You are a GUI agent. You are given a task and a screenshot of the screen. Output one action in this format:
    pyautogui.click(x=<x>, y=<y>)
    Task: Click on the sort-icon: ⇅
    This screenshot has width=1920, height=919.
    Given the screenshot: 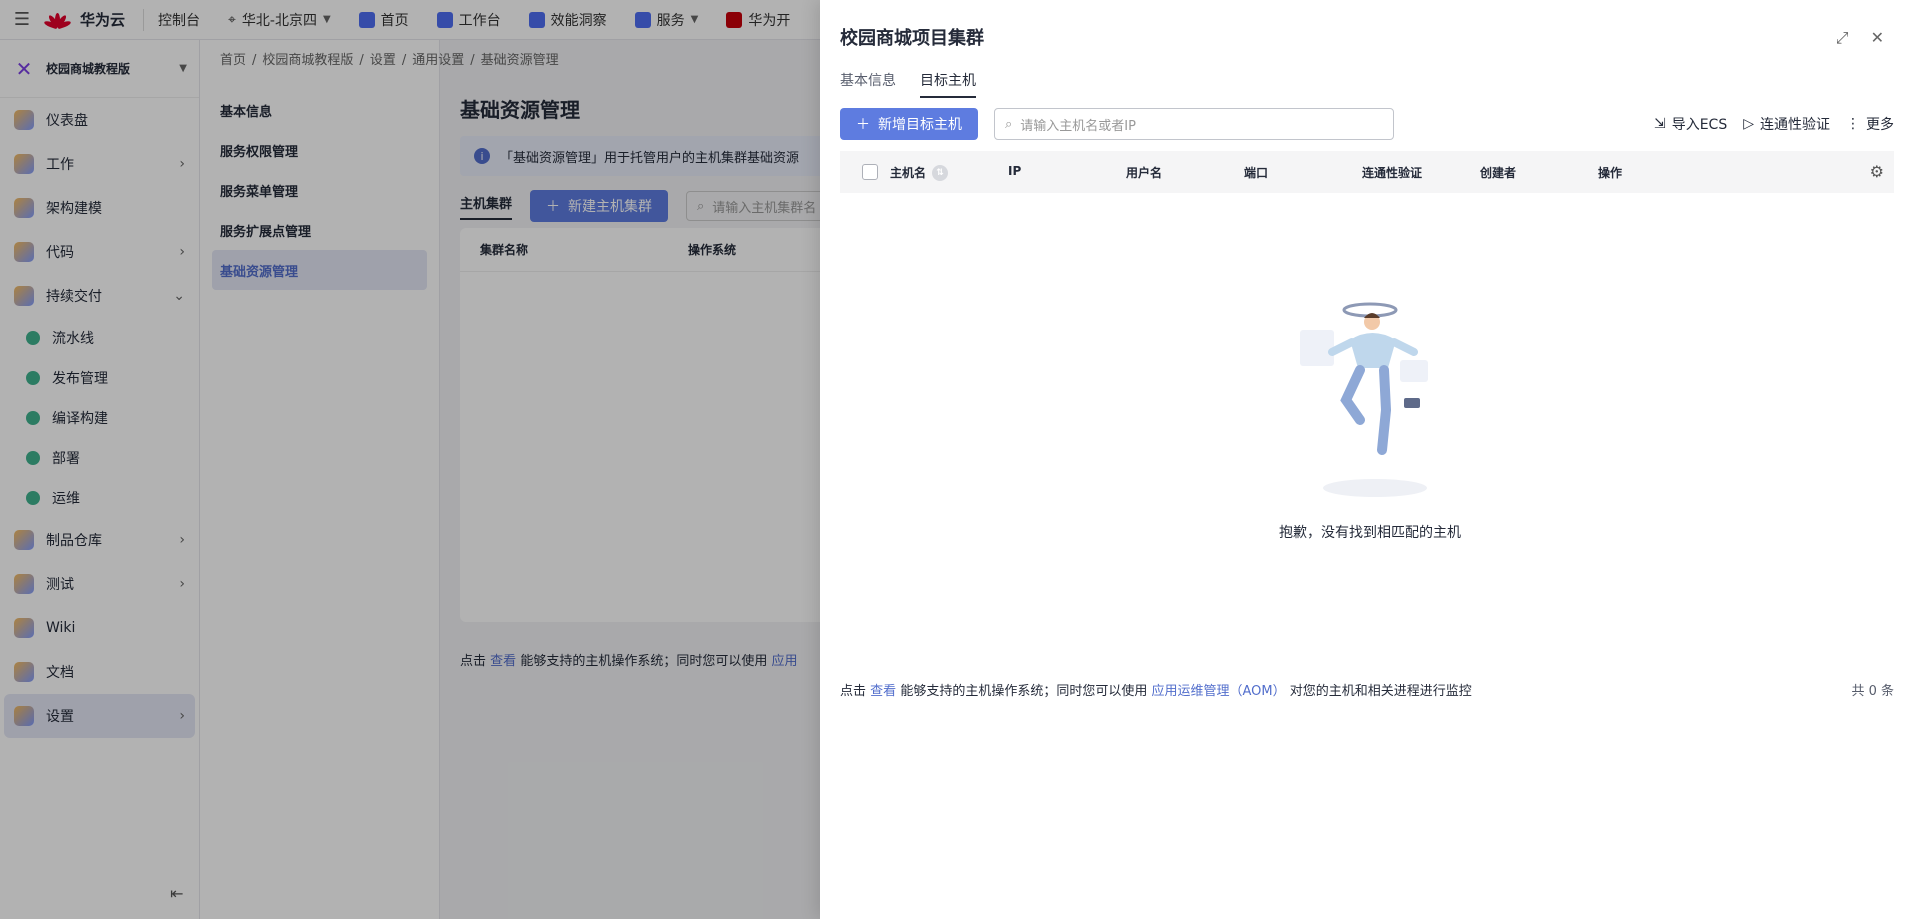 What is the action you would take?
    pyautogui.click(x=940, y=172)
    